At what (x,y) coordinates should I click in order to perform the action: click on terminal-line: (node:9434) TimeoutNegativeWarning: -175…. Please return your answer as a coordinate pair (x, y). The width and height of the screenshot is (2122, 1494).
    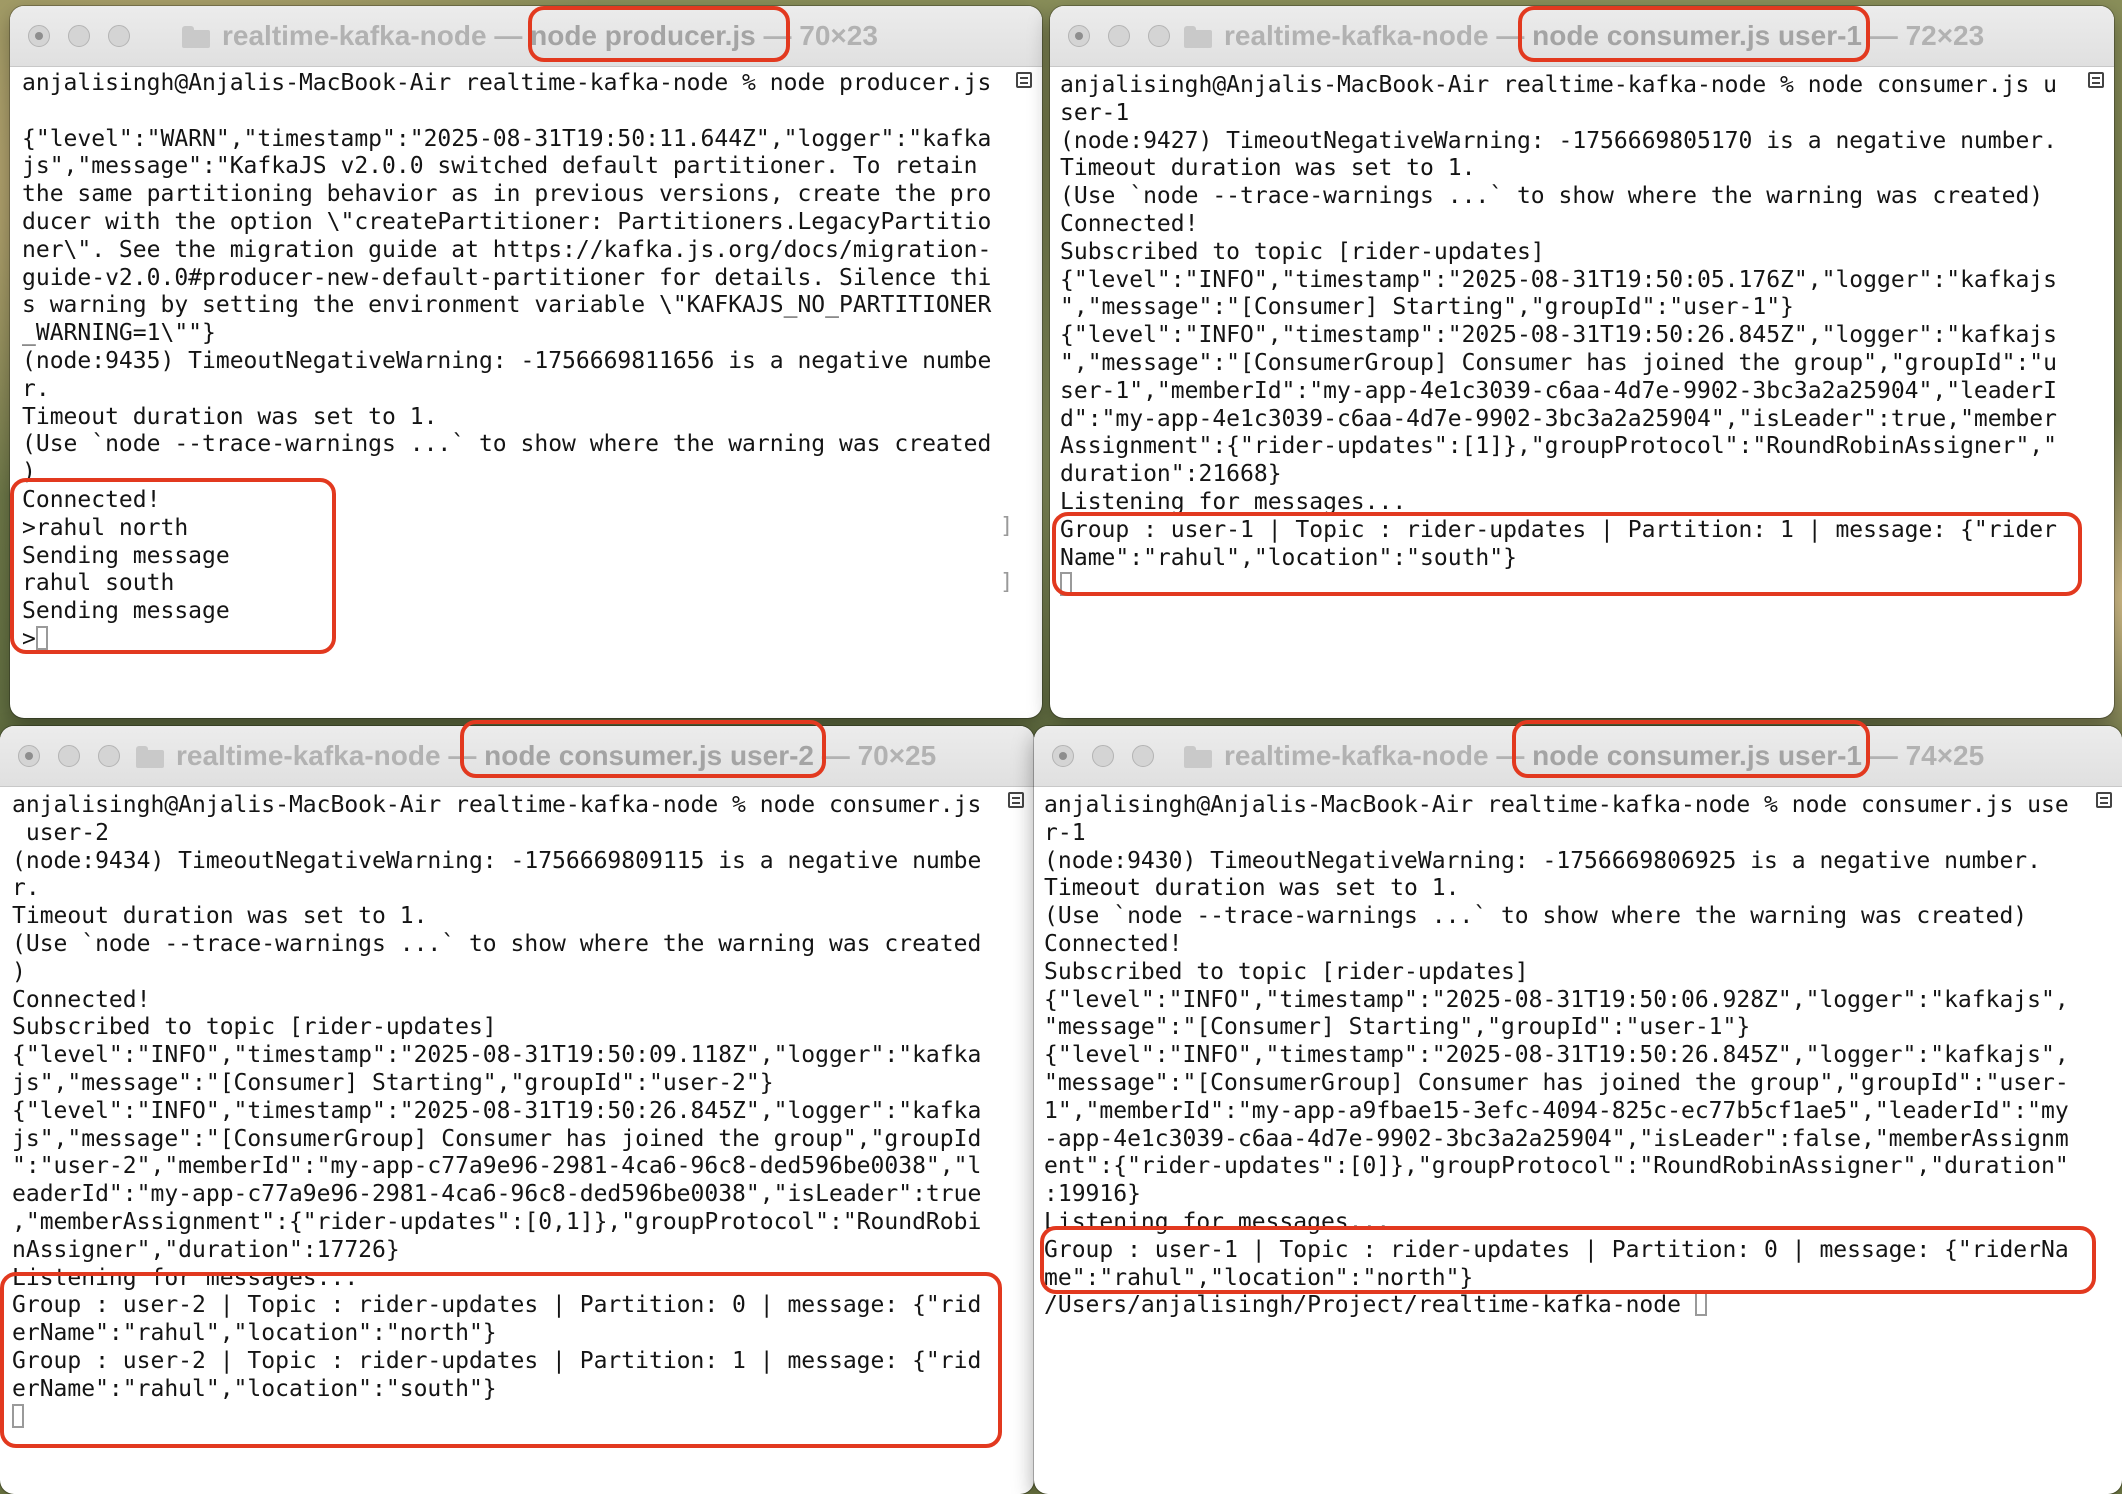
    Looking at the image, I should click on (497, 860).